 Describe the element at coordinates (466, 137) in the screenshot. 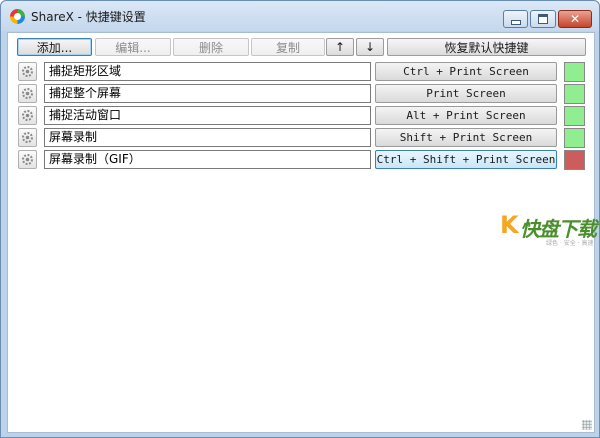

I see `hotkey-input-button: Shift + Print Screen` at that location.